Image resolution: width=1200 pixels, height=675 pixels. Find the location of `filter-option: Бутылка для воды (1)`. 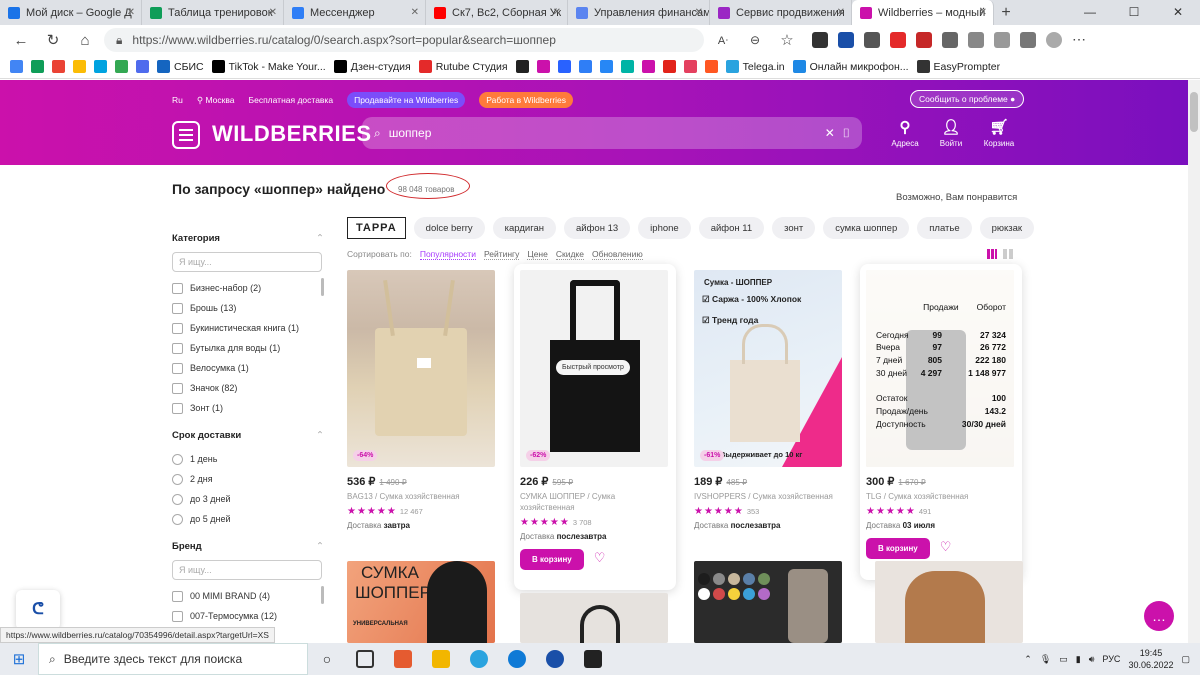

filter-option: Бутылка для воды (1) is located at coordinates (248, 348).